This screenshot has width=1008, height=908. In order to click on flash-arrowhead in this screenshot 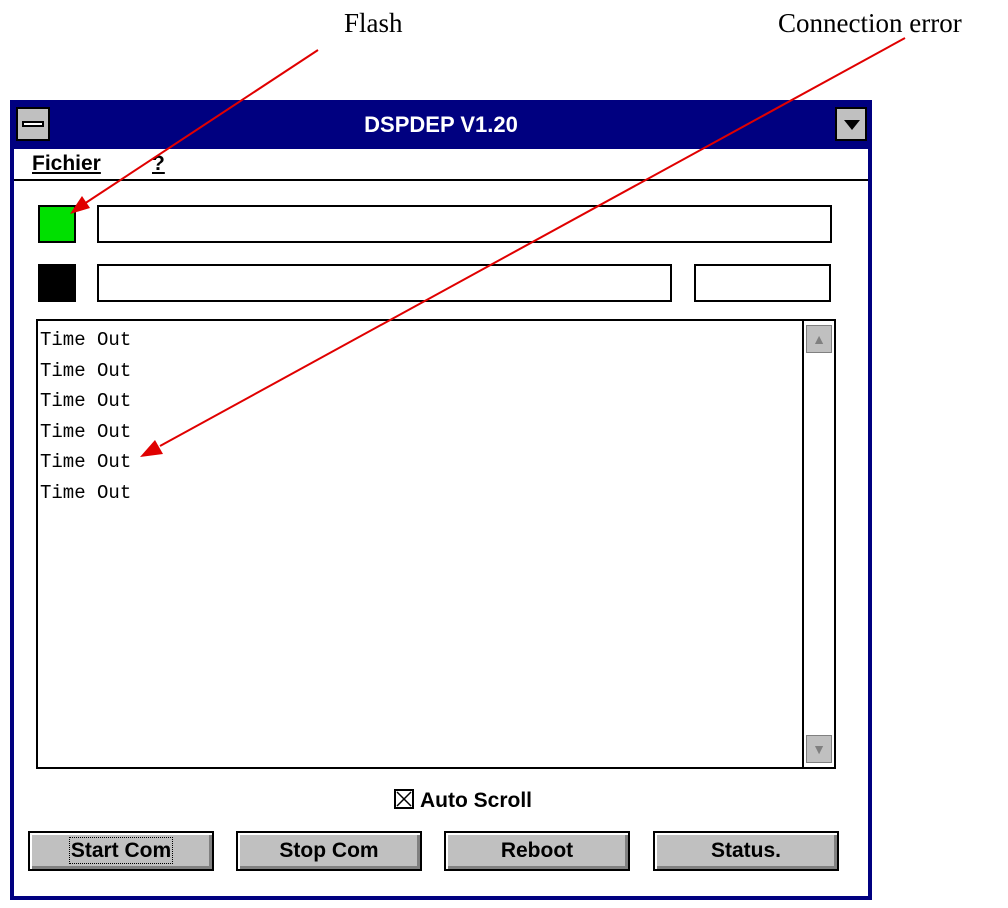, I will do `click(80, 205)`.